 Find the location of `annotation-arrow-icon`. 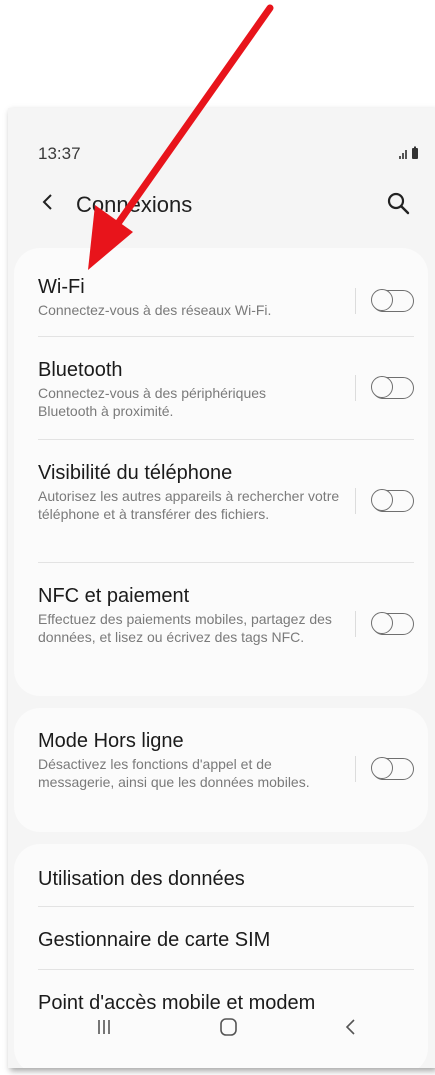

annotation-arrow-icon is located at coordinates (181, 137).